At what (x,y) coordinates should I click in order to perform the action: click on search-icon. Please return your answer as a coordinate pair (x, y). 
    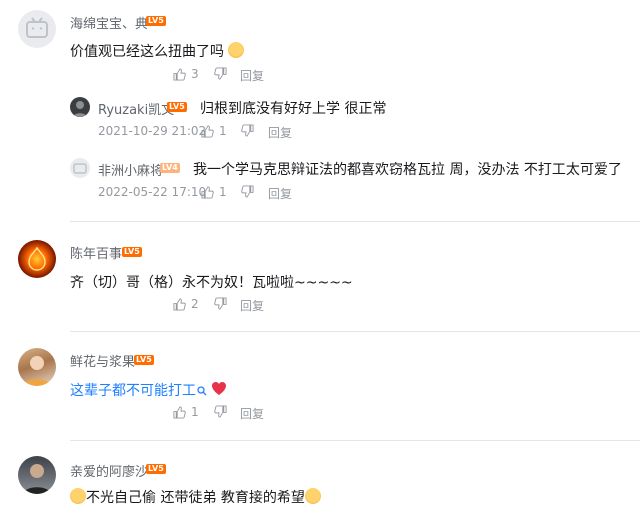
    Looking at the image, I should click on (202, 391).